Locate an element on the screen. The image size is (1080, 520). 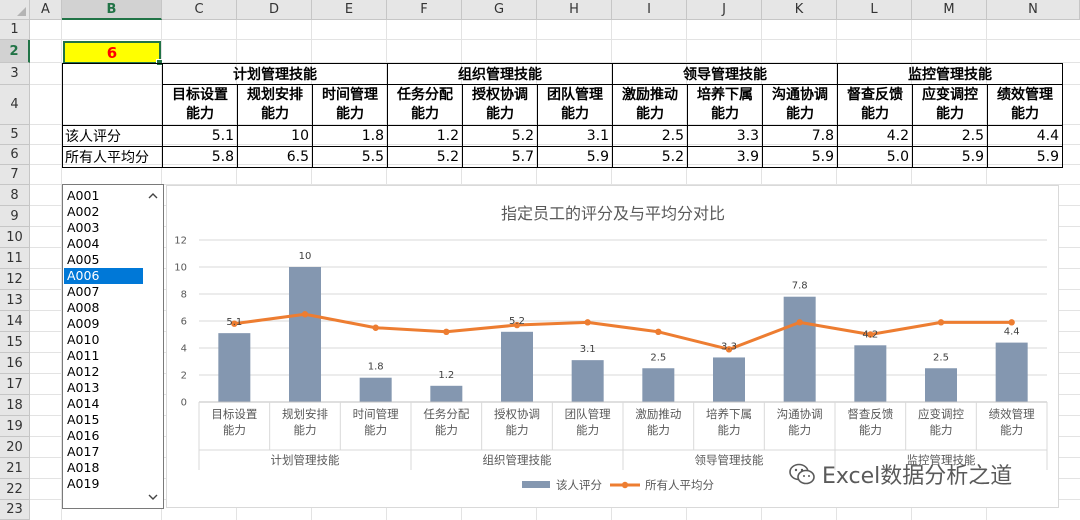
row-header-11: 11 is located at coordinates (15, 258).